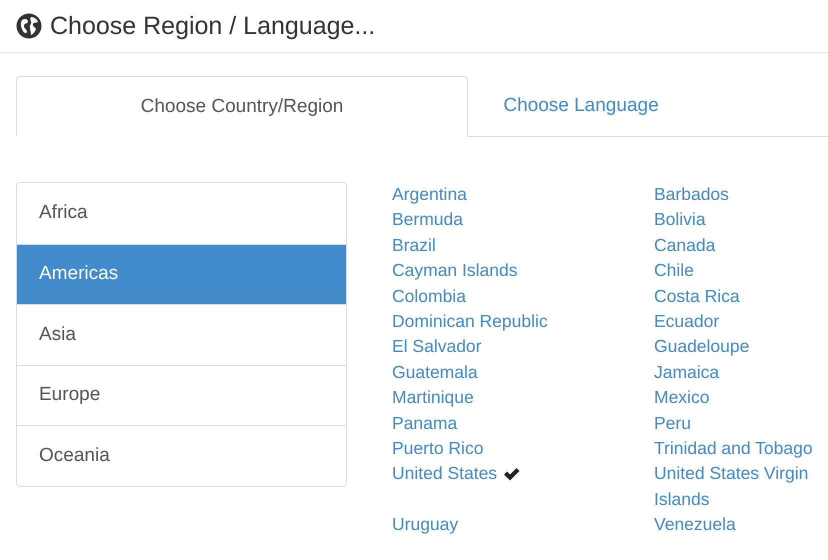 Image resolution: width=828 pixels, height=560 pixels. What do you see at coordinates (181, 274) in the screenshot?
I see `region-item: Americas` at bounding box center [181, 274].